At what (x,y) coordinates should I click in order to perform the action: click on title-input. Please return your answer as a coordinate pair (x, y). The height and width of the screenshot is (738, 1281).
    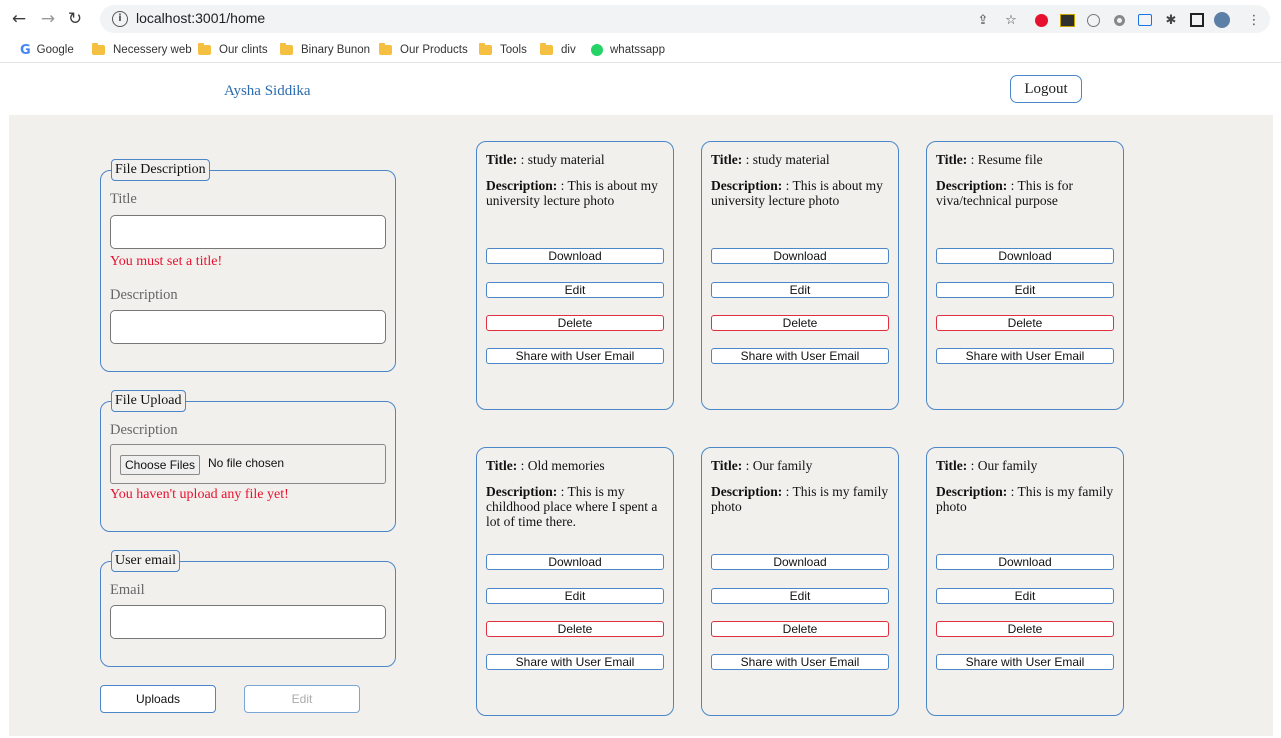
    Looking at the image, I should click on (248, 232).